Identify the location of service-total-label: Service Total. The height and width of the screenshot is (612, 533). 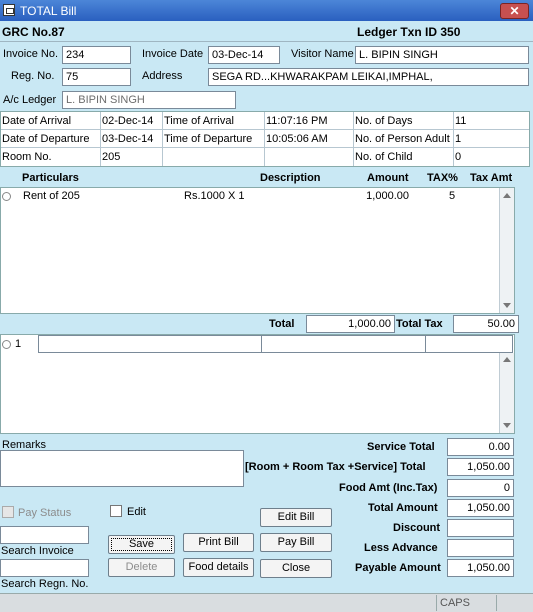
(401, 447).